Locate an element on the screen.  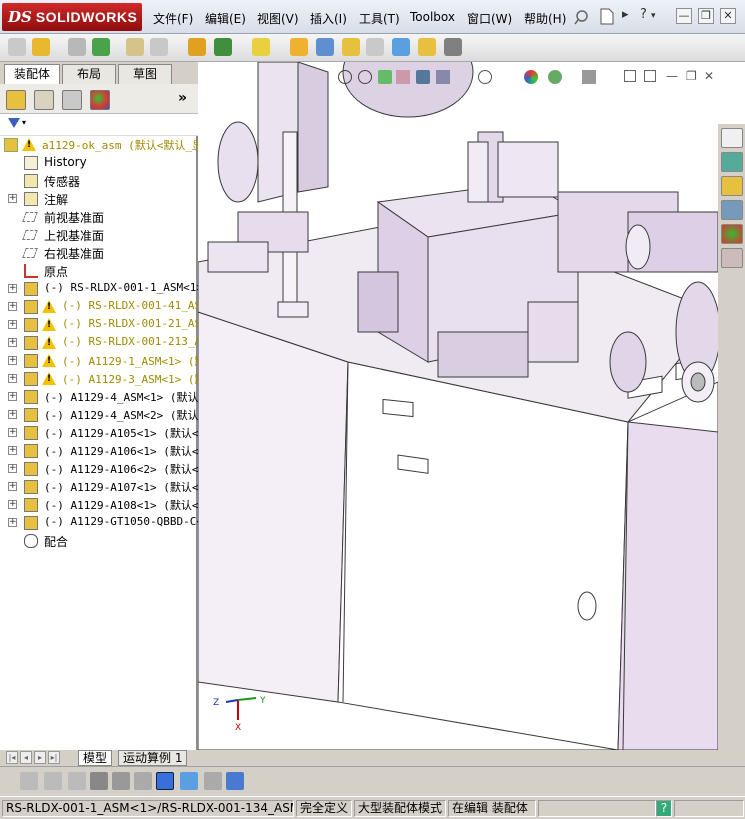
tree-item: + (-) A1129-GT1050-QBBD-C<1 is located at coordinates (99, 523).